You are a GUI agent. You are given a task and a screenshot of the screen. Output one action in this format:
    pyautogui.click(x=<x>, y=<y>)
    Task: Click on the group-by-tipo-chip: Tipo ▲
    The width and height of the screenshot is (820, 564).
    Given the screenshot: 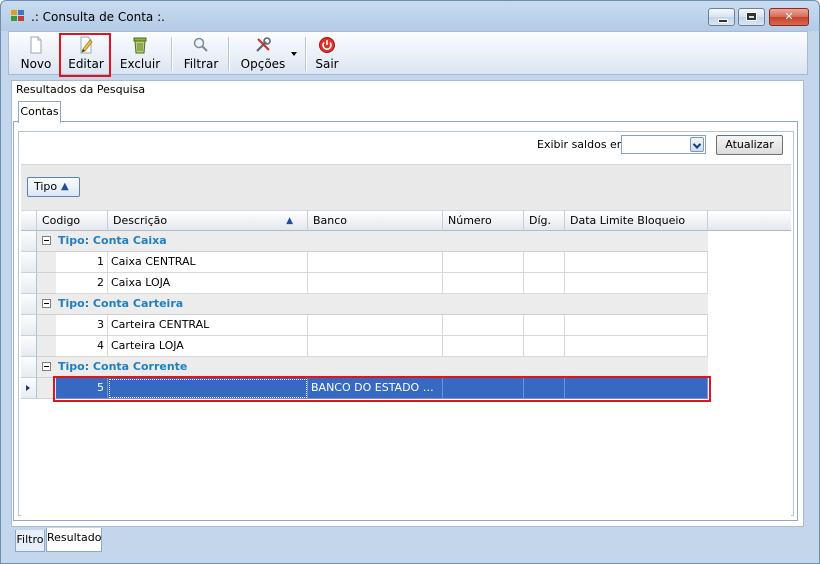 What is the action you would take?
    pyautogui.click(x=53, y=187)
    